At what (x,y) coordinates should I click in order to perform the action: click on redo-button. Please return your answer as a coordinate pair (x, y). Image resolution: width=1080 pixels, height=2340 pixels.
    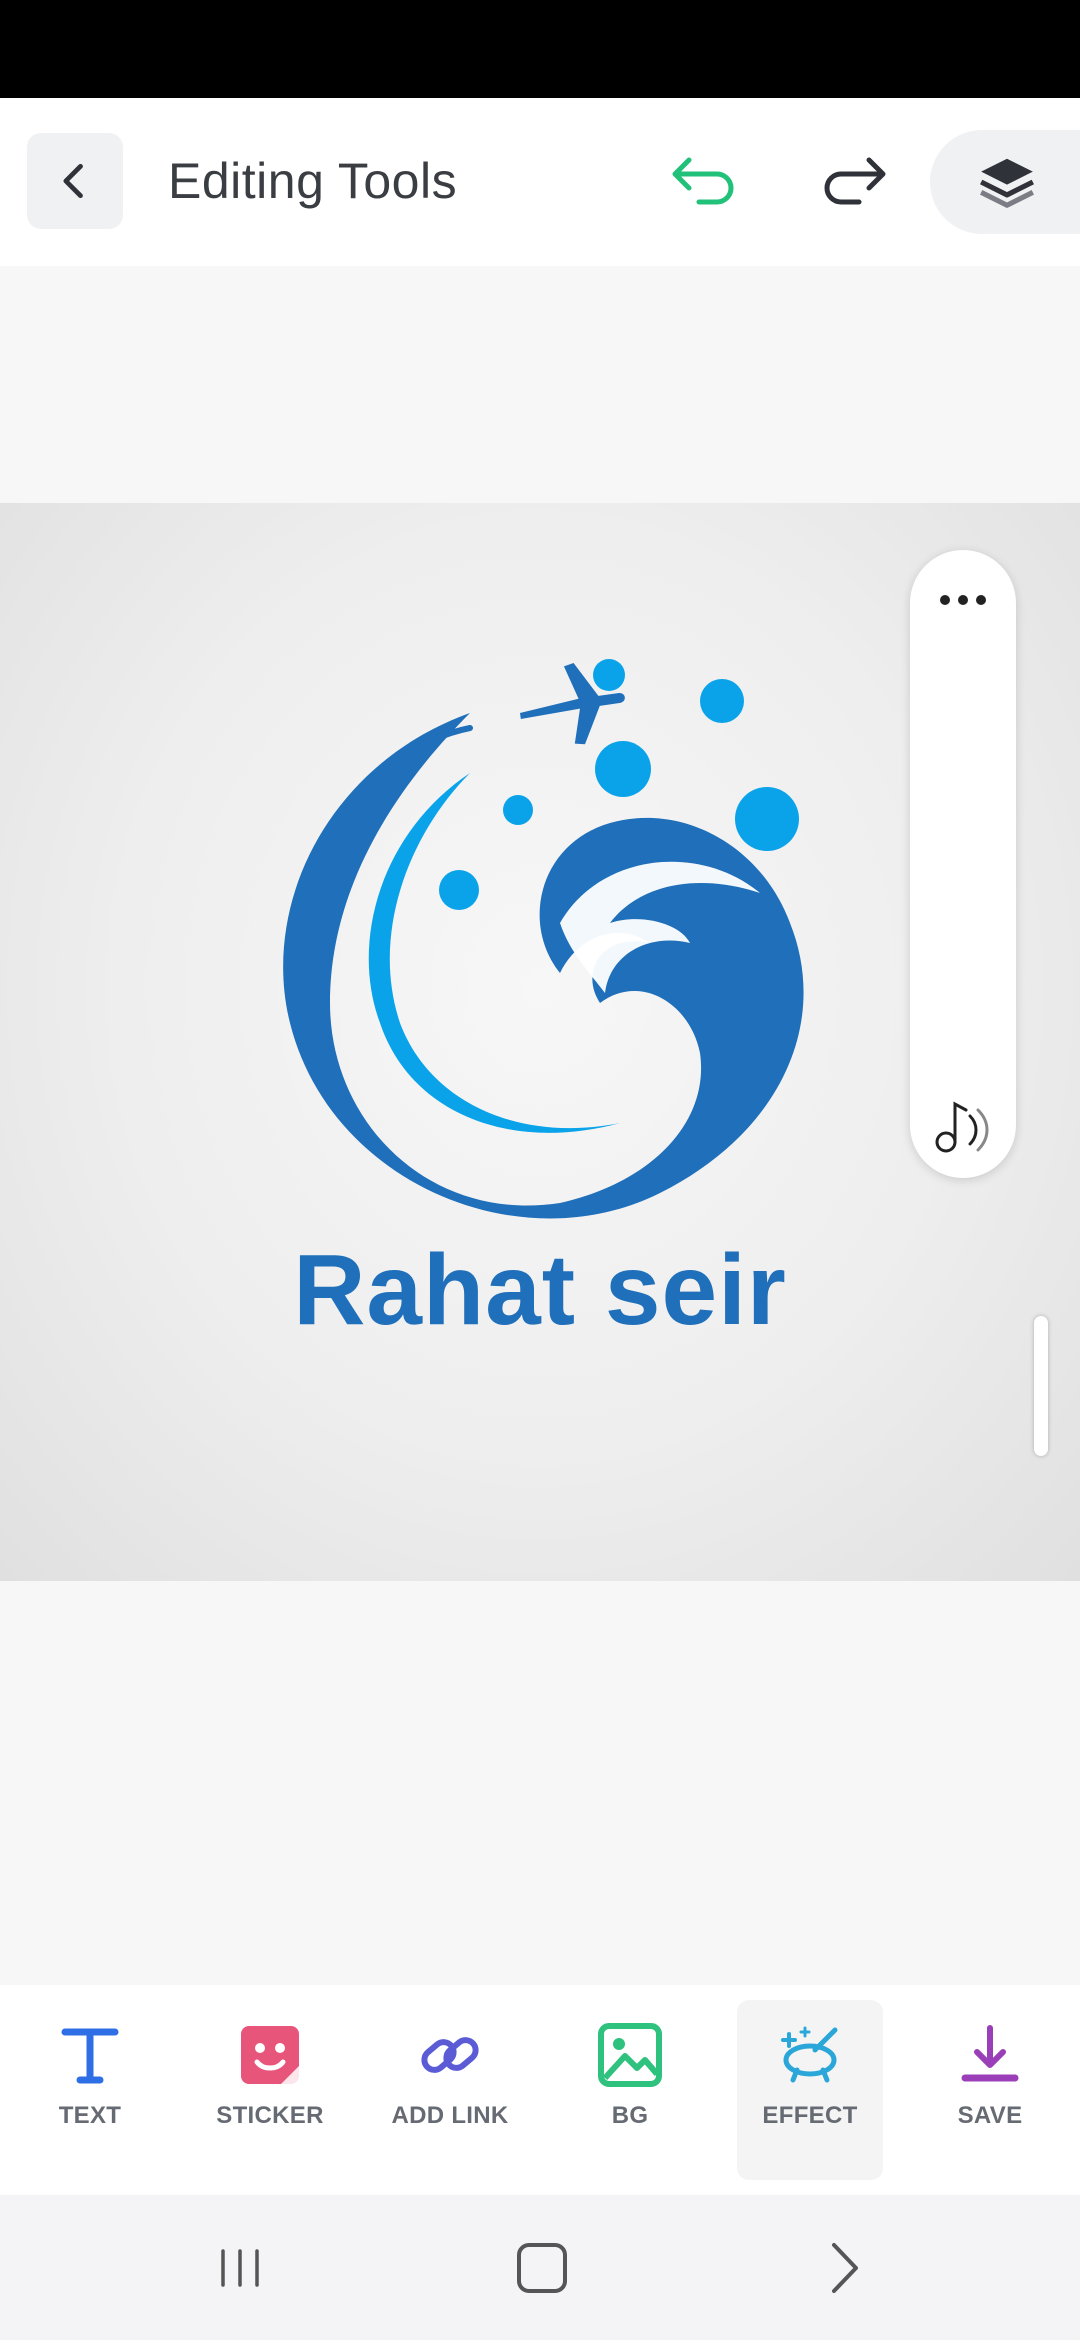
    Looking at the image, I should click on (854, 182).